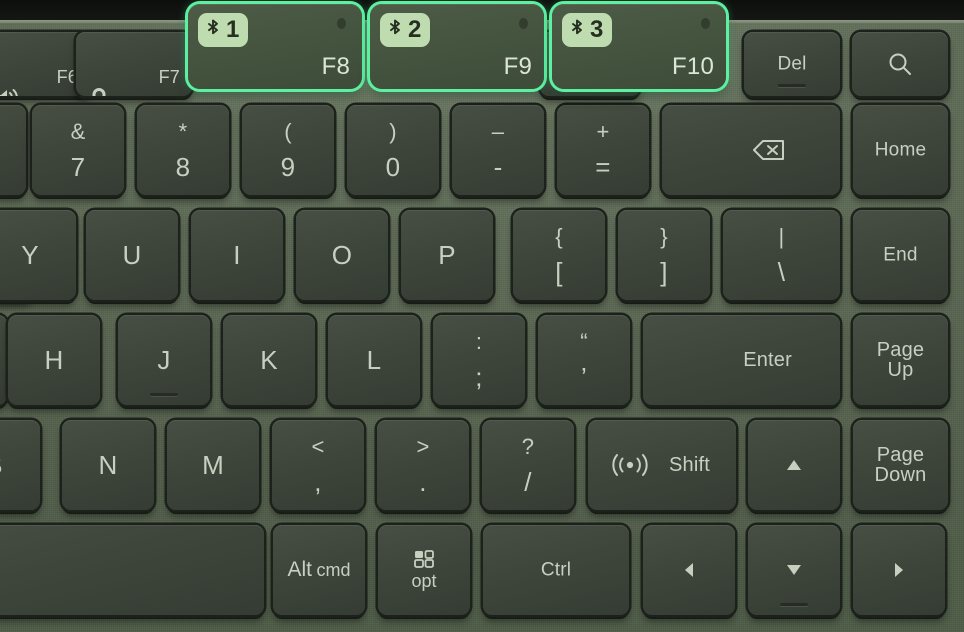 The image size is (964, 632). I want to click on key-7-shift: &, so click(78, 132).